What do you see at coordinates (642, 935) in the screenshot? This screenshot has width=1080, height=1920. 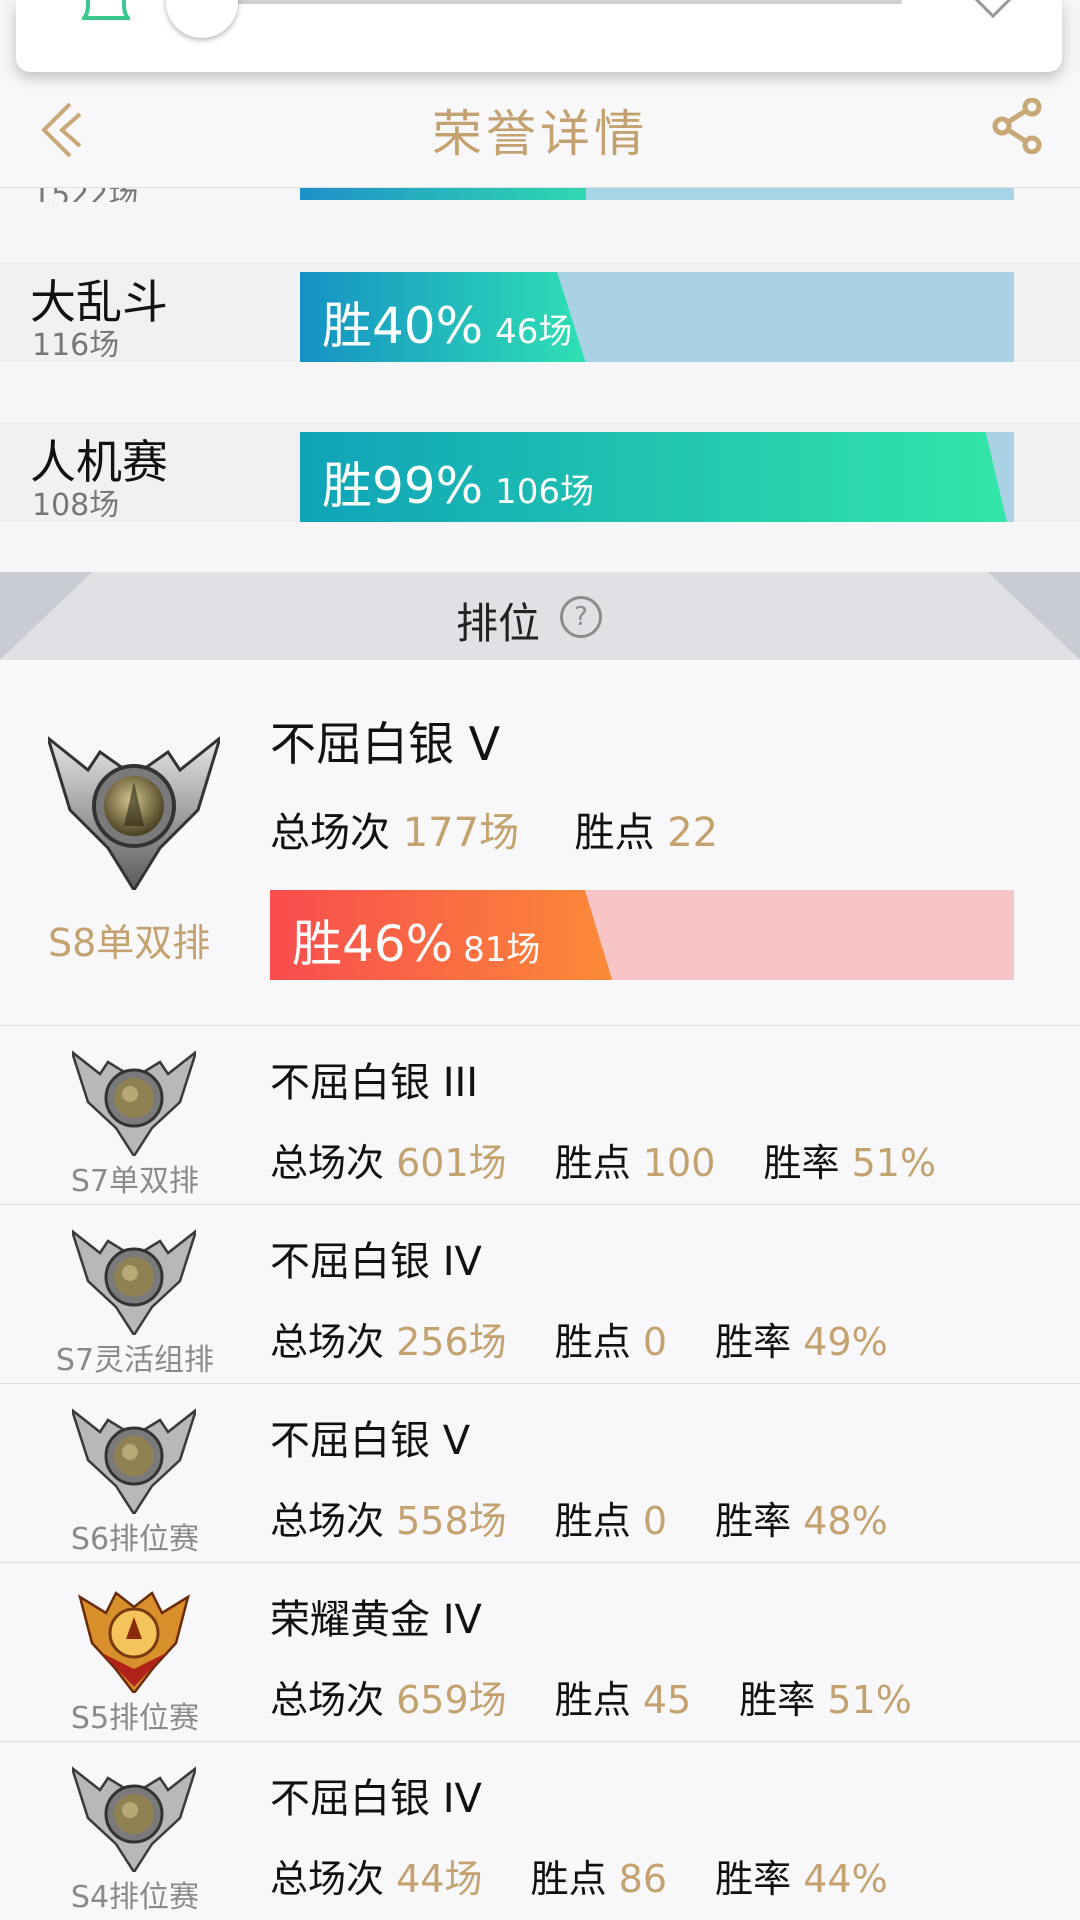 I see `ranked-win-rate-bar: 胜46% 81场` at bounding box center [642, 935].